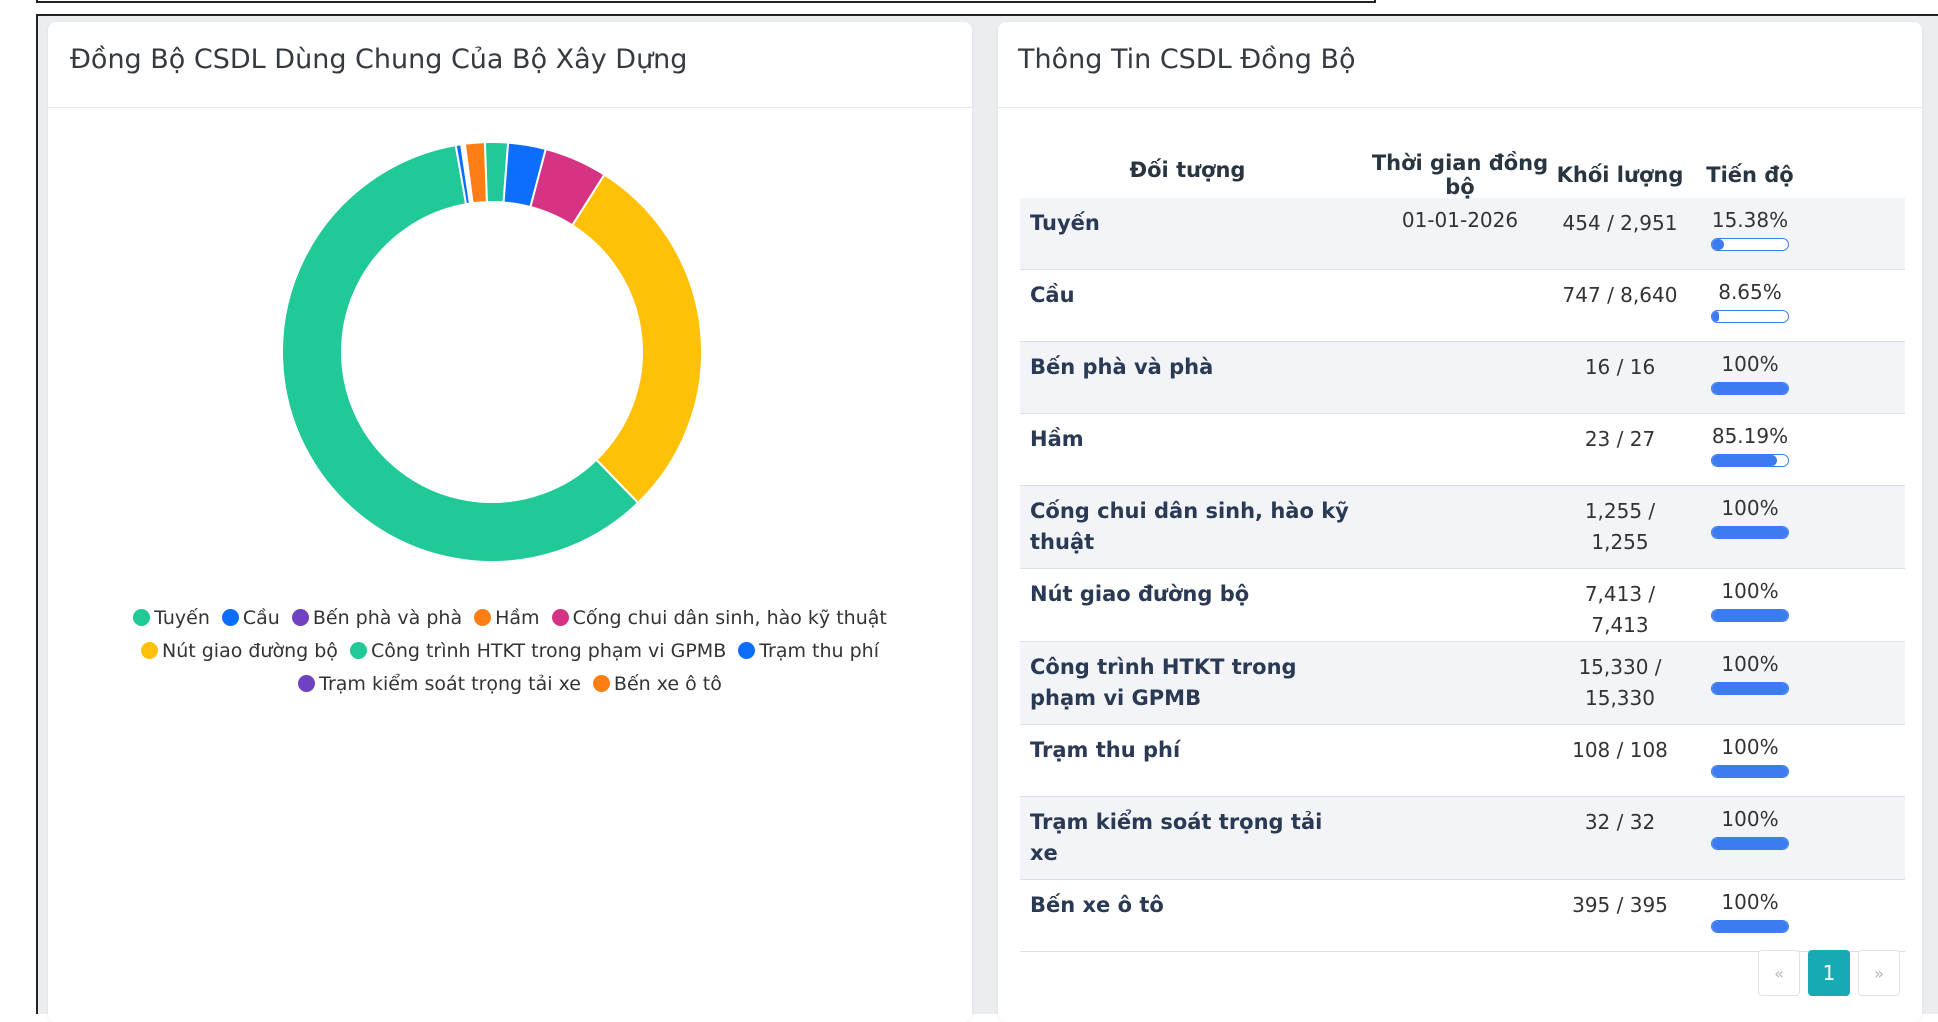 The image size is (1938, 1022). What do you see at coordinates (548, 651) in the screenshot?
I see `legend-label: Công trình HTKT trong phạm vi GPMB` at bounding box center [548, 651].